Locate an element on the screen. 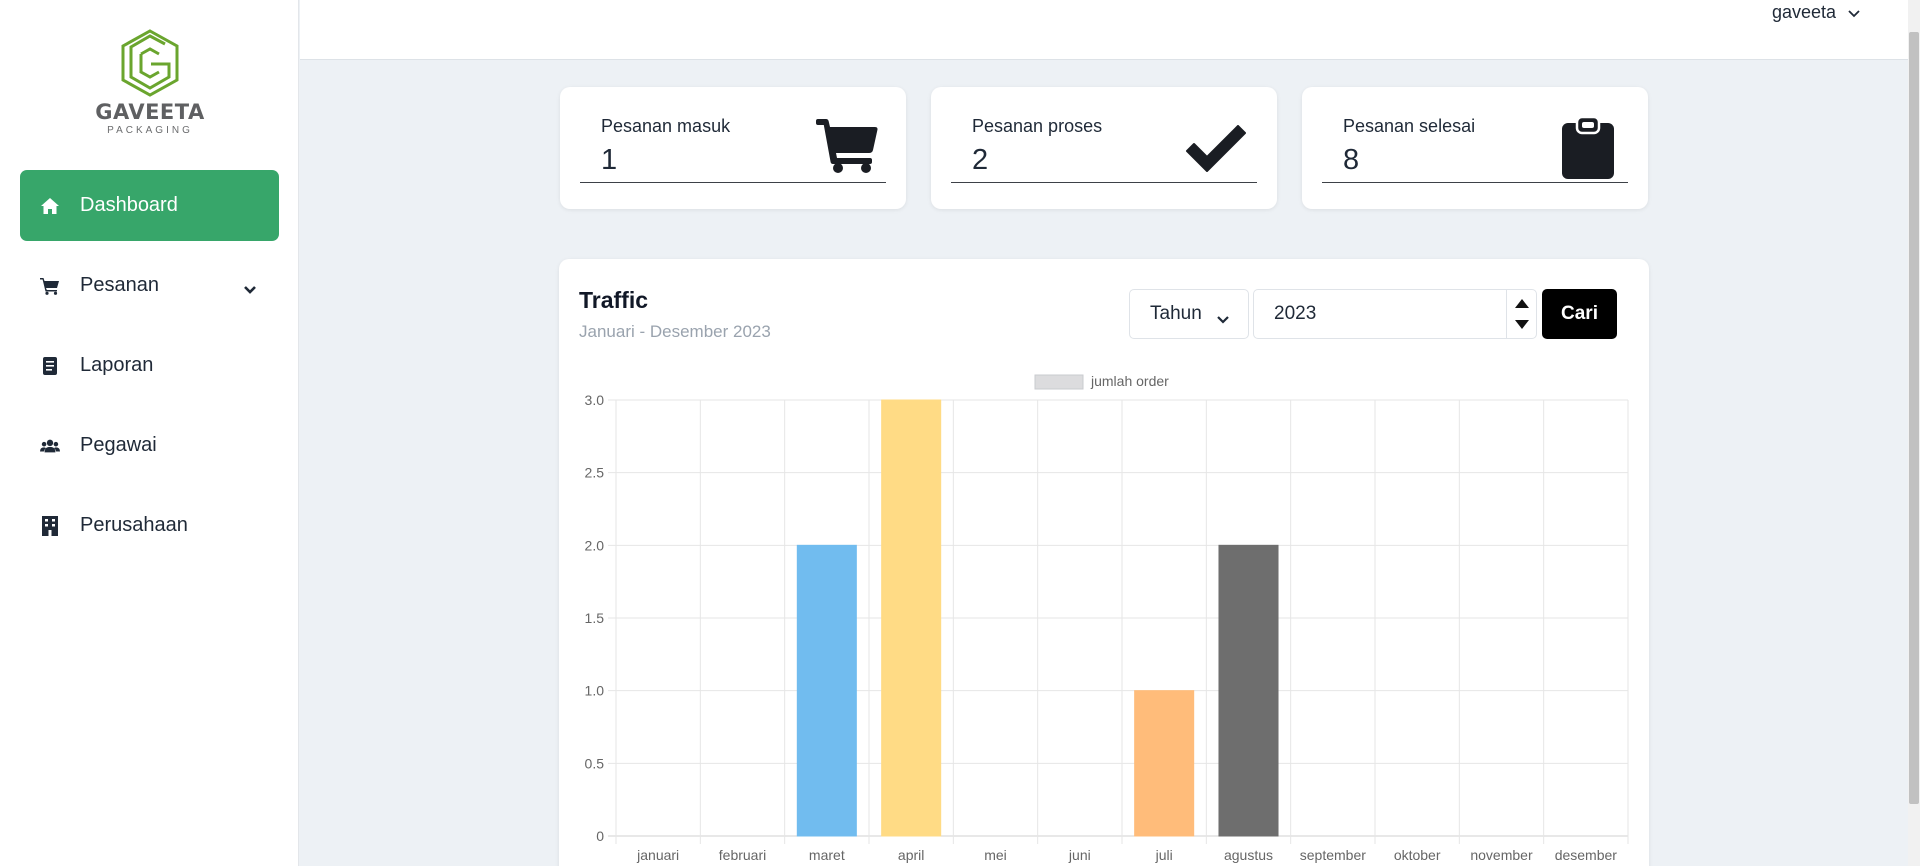  username: gaveeta is located at coordinates (1803, 12).